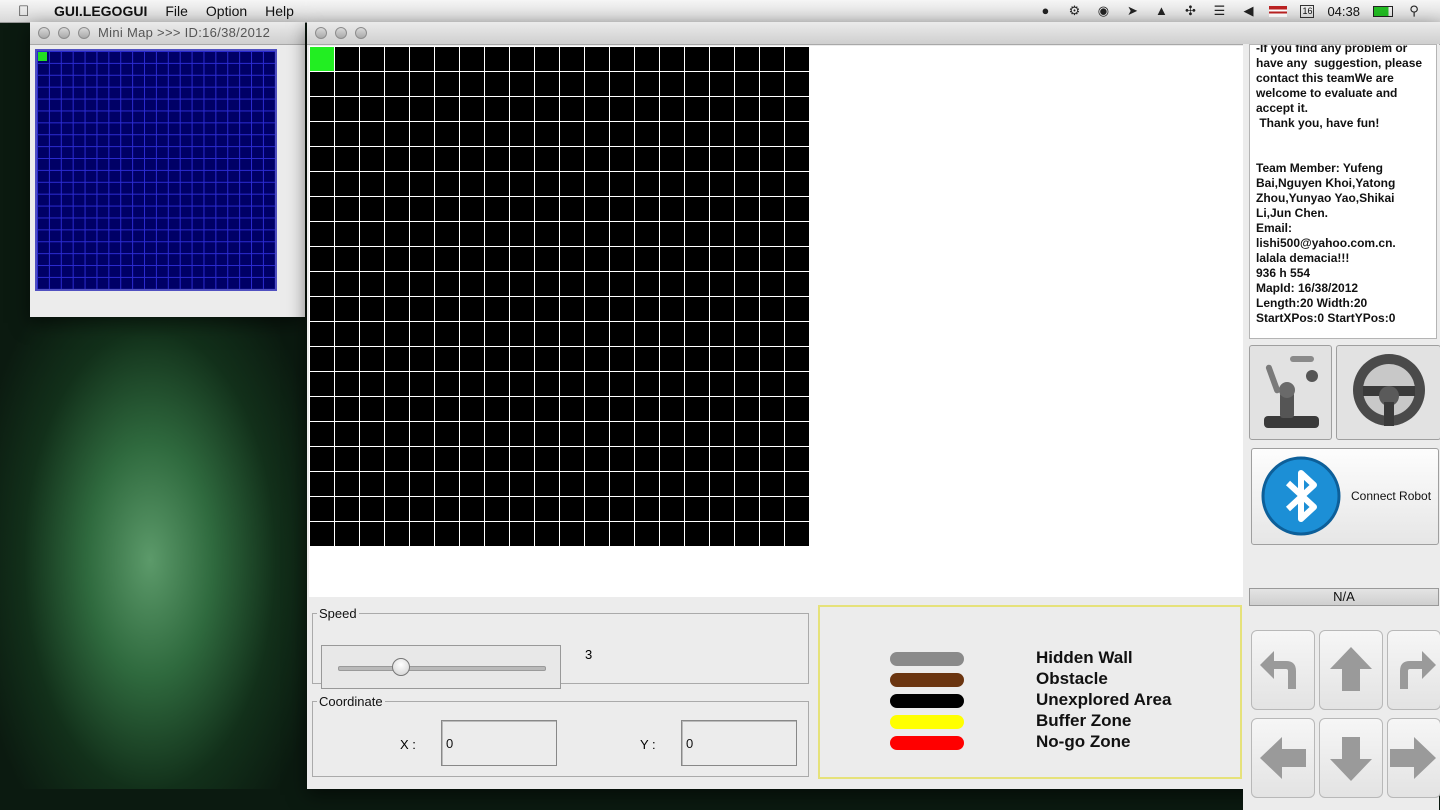 This screenshot has width=1440, height=810. What do you see at coordinates (1219, 11) in the screenshot?
I see `wifi-icon: ☰` at bounding box center [1219, 11].